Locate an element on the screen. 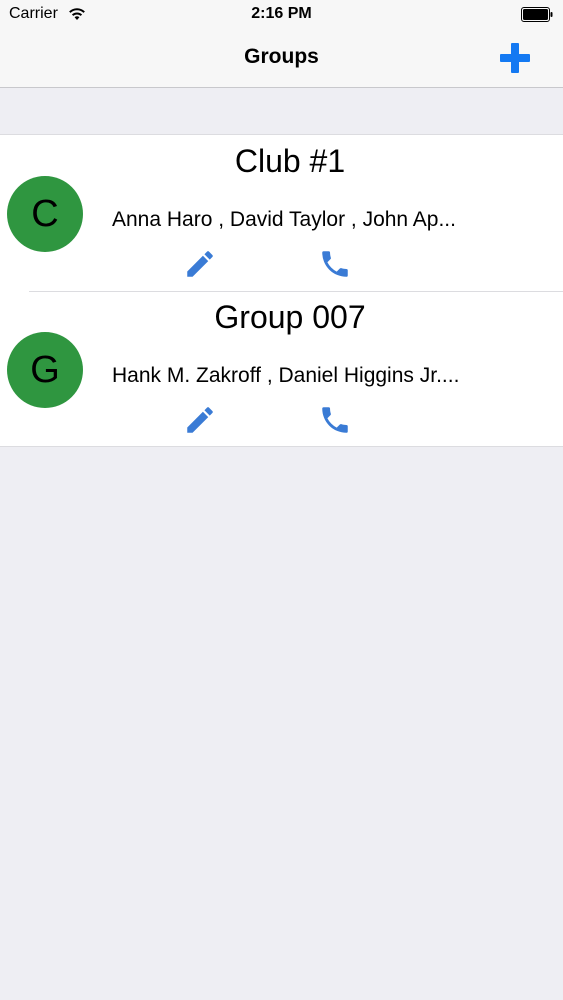 Image resolution: width=563 pixels, height=1000 pixels. avatar: G is located at coordinates (45, 370).